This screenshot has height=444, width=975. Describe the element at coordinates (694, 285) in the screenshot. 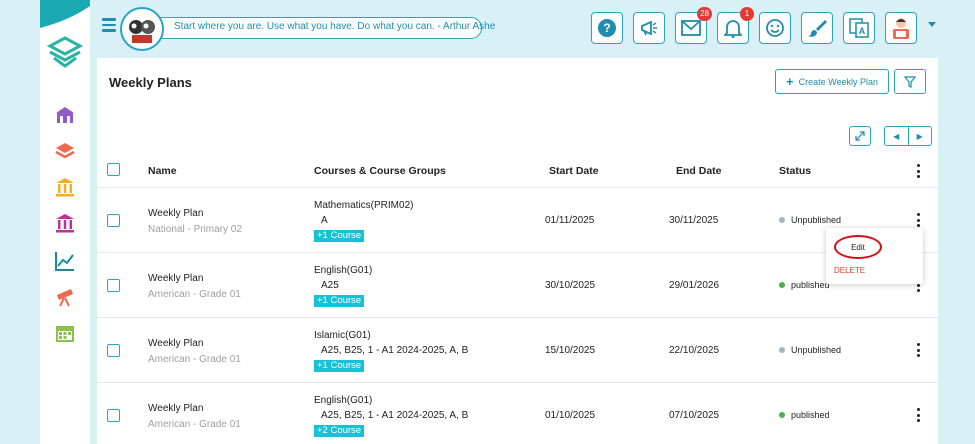

I see `end-date: 29/01/2026` at that location.